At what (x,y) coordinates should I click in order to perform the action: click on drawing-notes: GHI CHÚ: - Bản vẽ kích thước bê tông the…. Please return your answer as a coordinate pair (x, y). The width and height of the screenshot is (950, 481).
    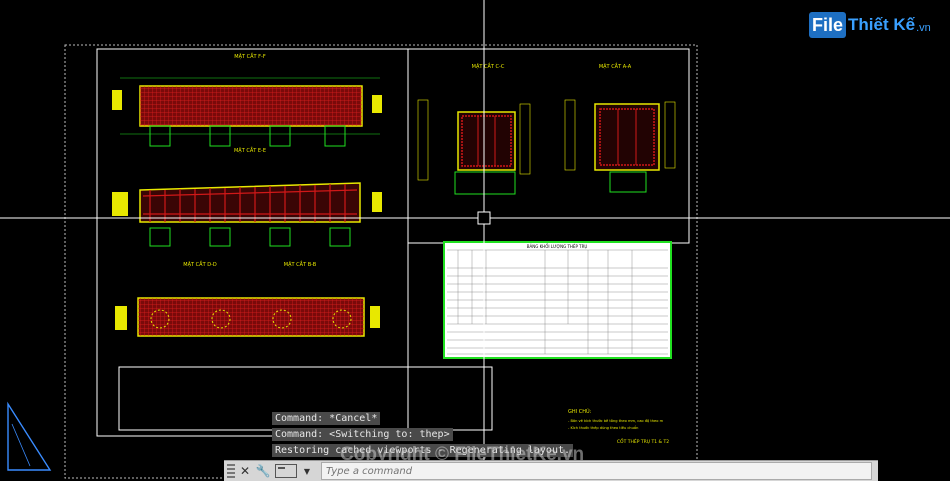
    Looking at the image, I should click on (618, 426).